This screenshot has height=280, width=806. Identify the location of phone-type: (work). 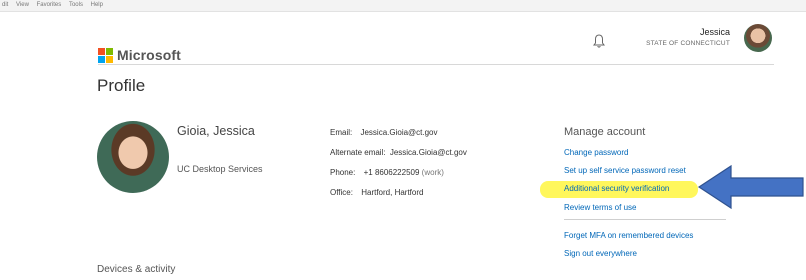
(432, 172).